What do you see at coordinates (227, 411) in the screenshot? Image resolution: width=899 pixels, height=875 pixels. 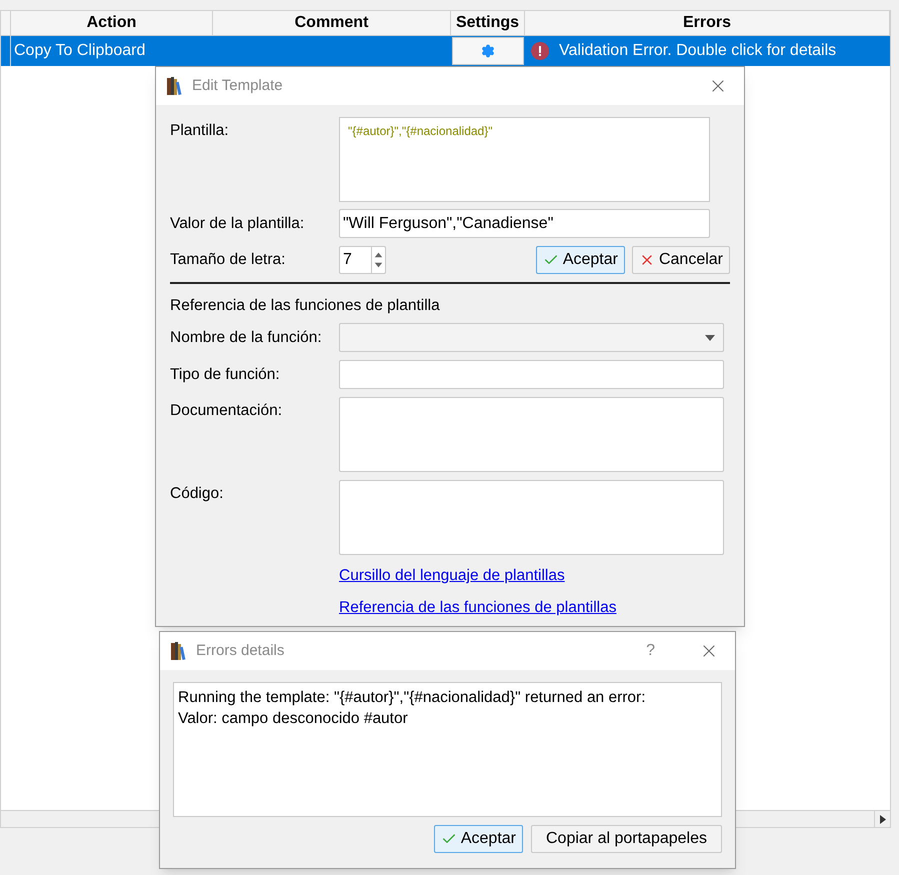 I see `field-label: Documentación:` at bounding box center [227, 411].